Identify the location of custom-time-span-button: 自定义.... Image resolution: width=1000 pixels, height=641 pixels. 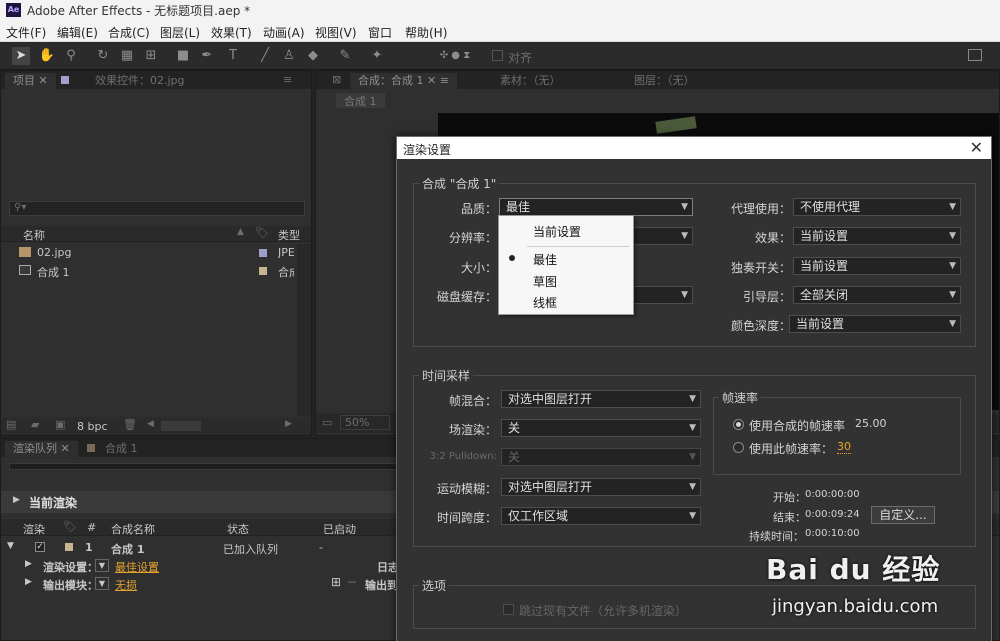
(903, 515).